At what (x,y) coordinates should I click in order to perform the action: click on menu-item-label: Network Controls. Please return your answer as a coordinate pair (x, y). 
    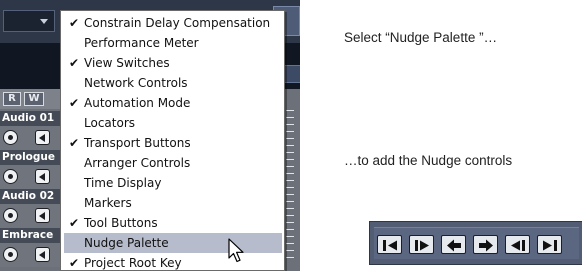
    Looking at the image, I should click on (136, 83).